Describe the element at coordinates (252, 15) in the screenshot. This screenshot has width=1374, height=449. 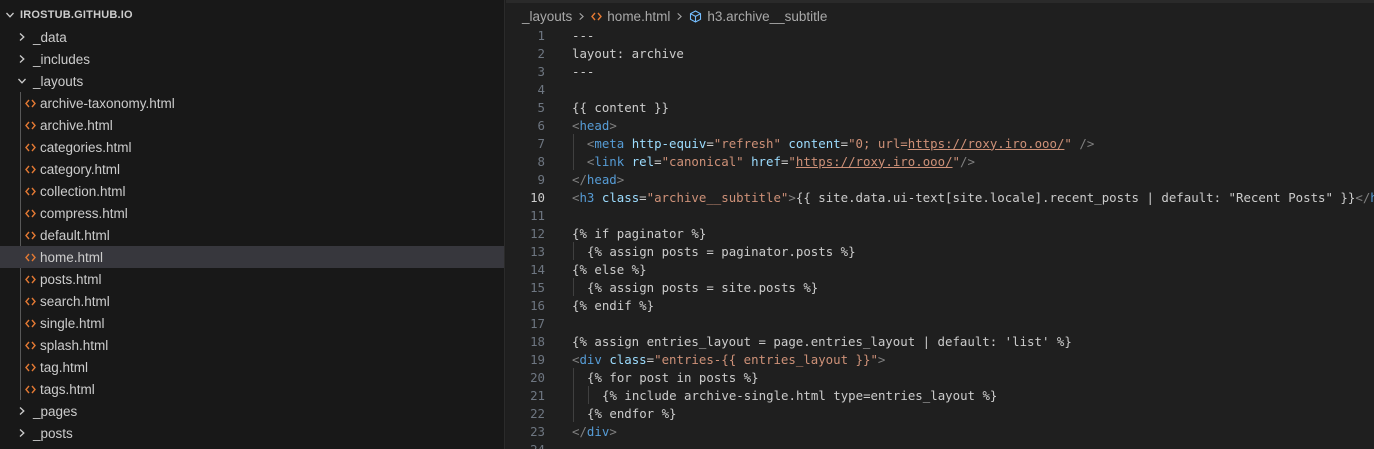
I see `explorer-root: IROSTUB.GITHUB.IO` at that location.